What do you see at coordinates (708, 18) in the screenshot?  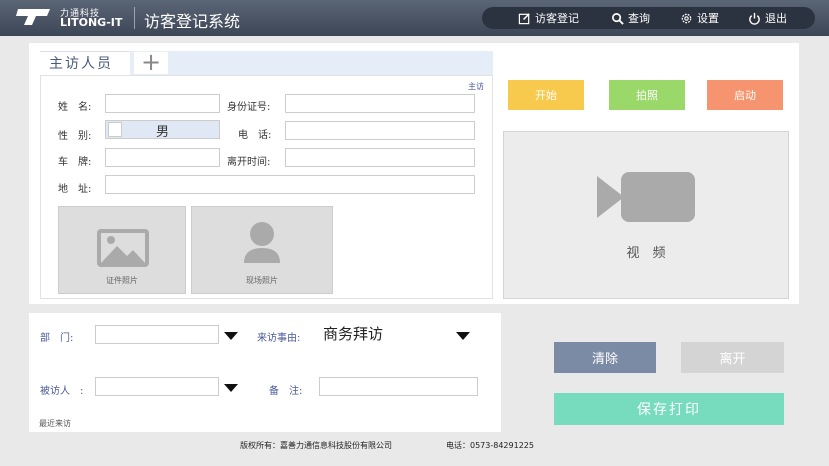 I see `nav-label: 设置` at bounding box center [708, 18].